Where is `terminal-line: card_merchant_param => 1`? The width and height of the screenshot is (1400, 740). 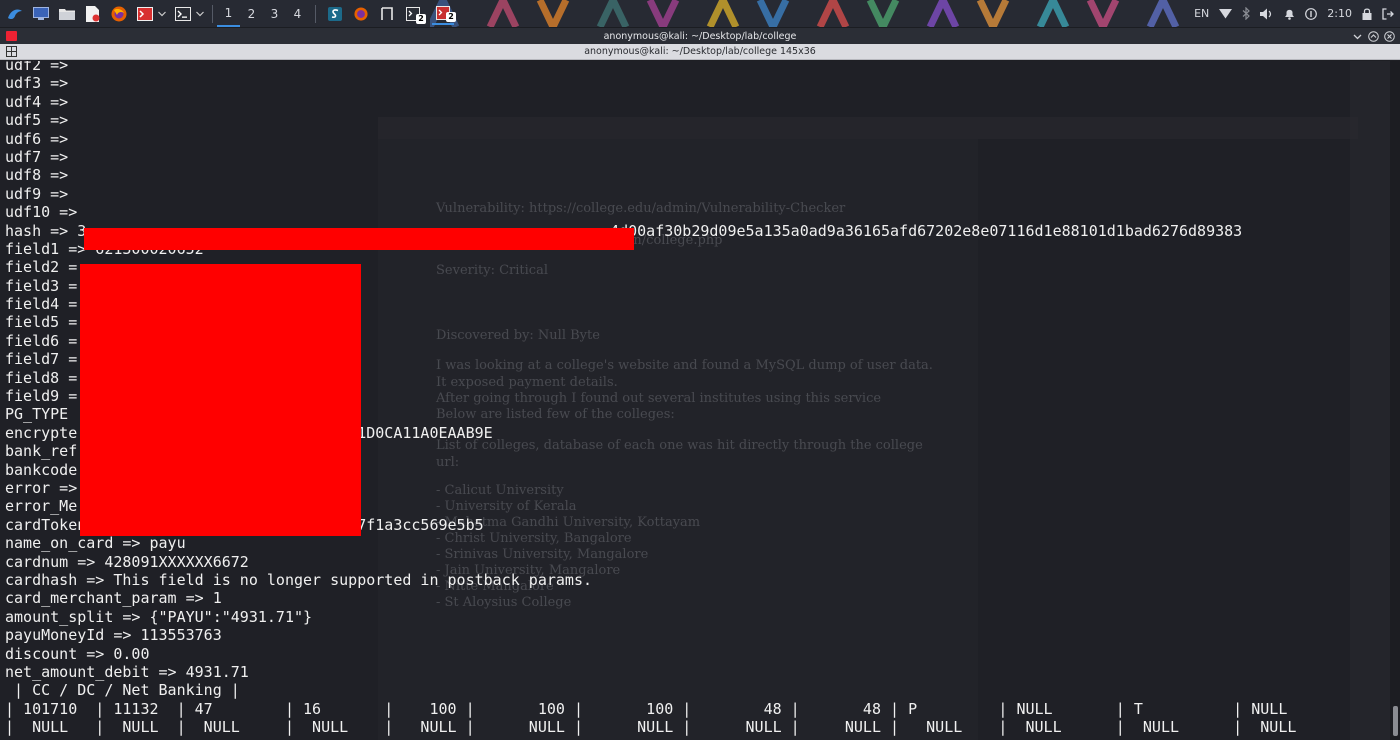 terminal-line: card_merchant_param => 1 is located at coordinates (113, 598).